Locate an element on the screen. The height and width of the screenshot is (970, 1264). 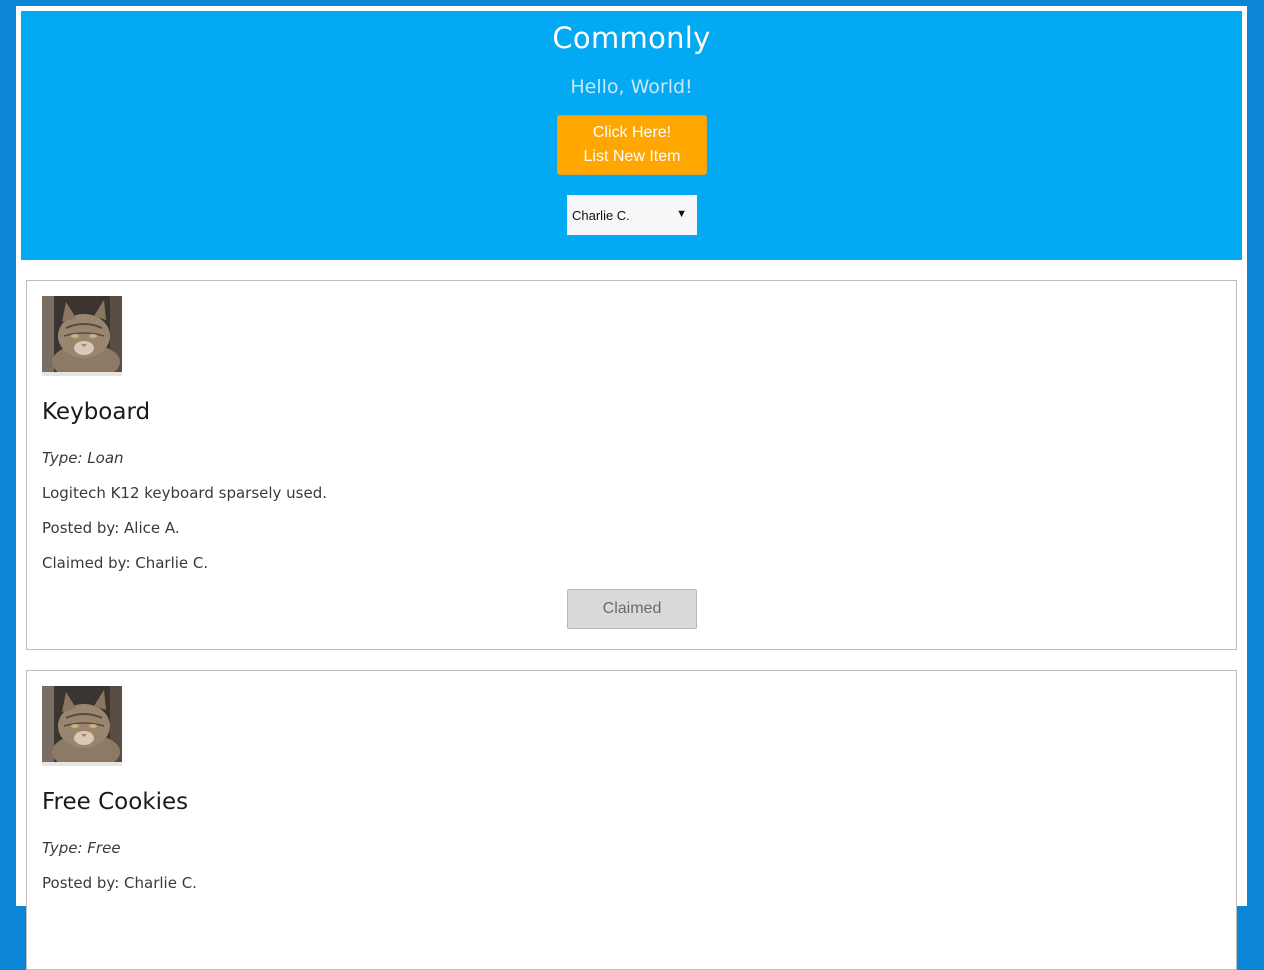
greeting-text: Hello, World! is located at coordinates (631, 87).